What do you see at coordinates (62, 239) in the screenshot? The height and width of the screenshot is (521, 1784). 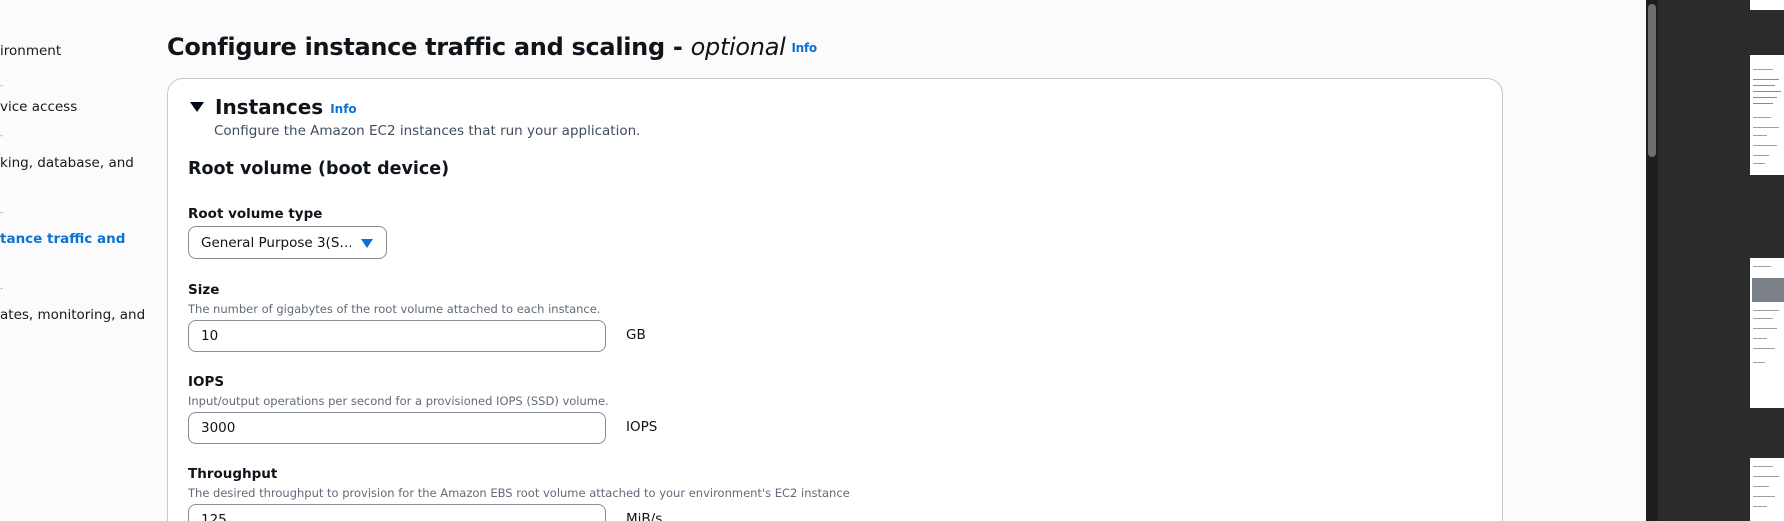 I see `step-link-instance-traffic: tance traffic and` at bounding box center [62, 239].